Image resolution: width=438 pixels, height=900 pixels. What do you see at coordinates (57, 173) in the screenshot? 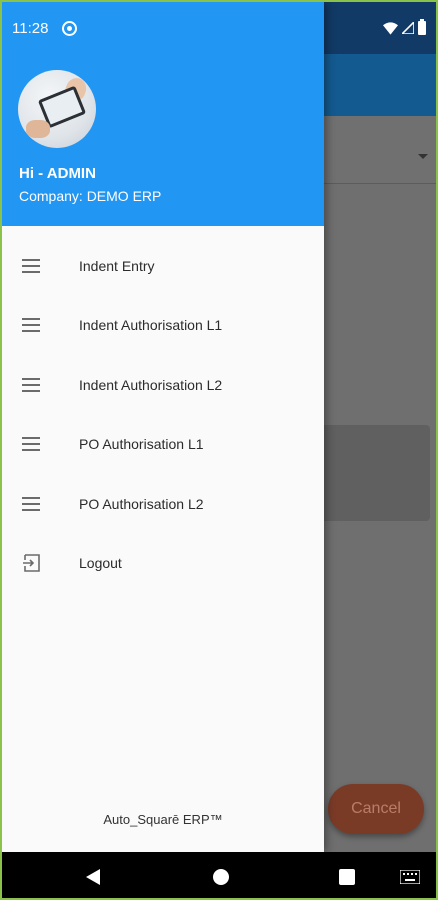
I see `user-greeting: Hi - ADMIN` at bounding box center [57, 173].